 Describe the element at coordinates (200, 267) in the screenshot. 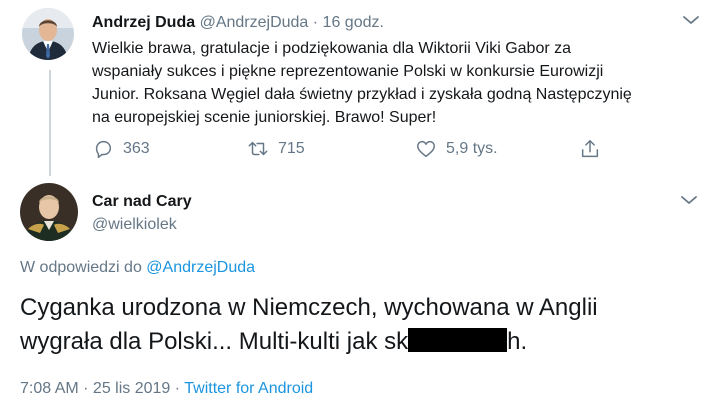

I see `reply-mention-link: @AndrzejDuda` at that location.